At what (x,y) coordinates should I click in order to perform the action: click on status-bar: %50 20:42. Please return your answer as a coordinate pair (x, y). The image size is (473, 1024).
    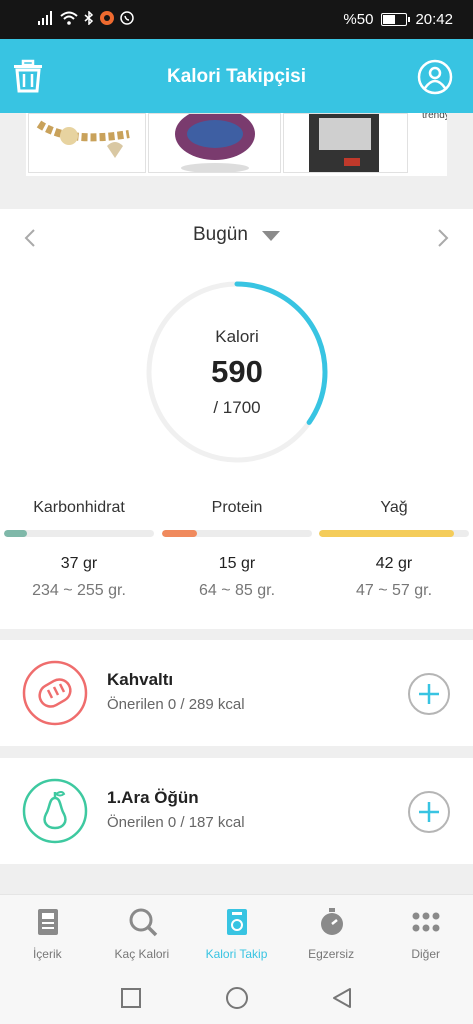
    Looking at the image, I should click on (236, 19).